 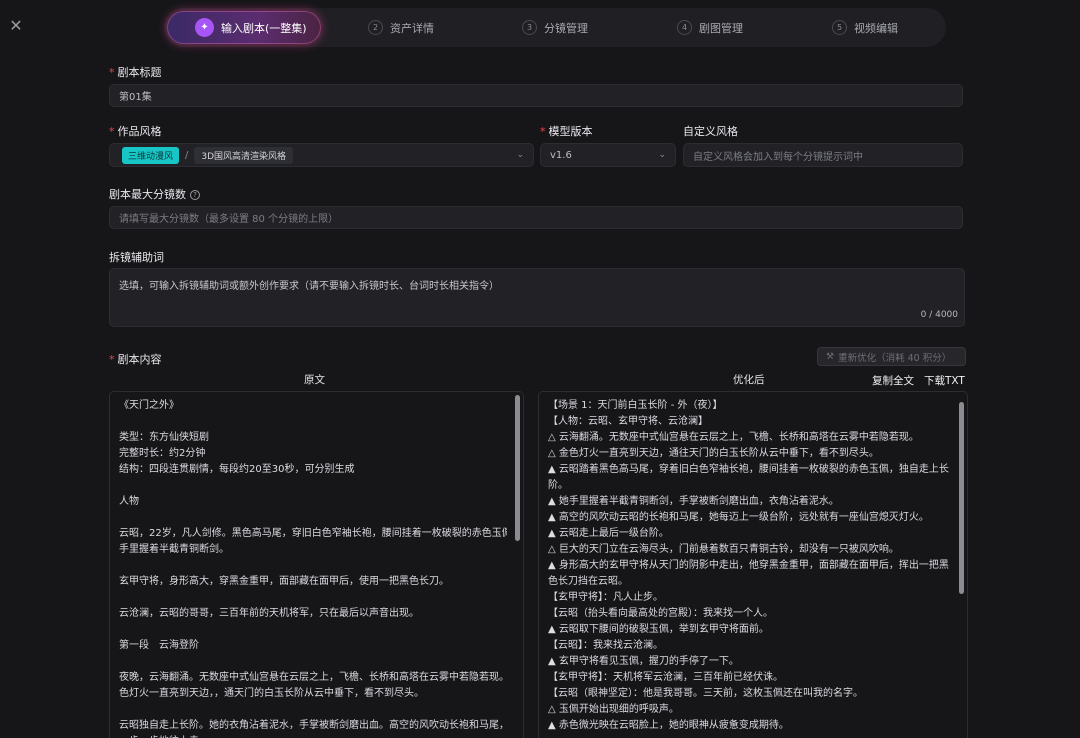 What do you see at coordinates (693, 501) in the screenshot?
I see `text-line: ▲ 她手里握着半截青铜断剑，手掌被断剑磨出血，衣角沾着泥水。` at bounding box center [693, 501].